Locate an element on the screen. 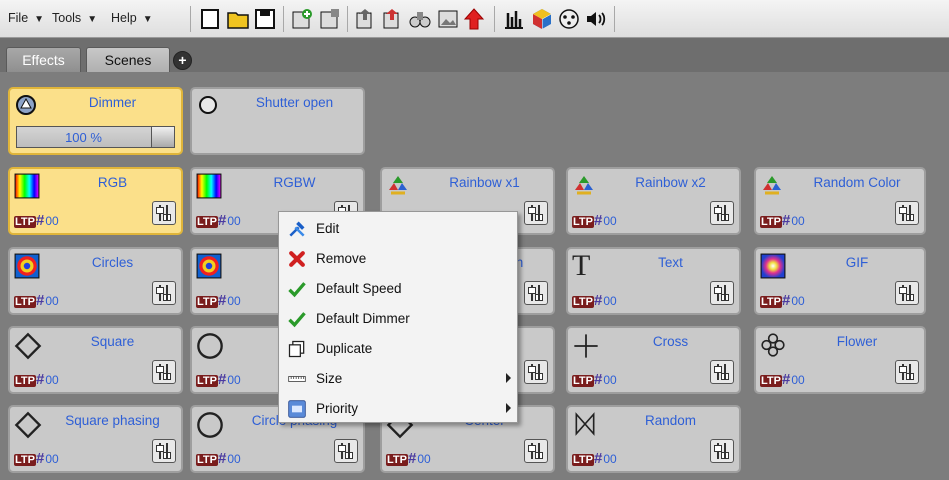 The height and width of the screenshot is (480, 949). cross-icon is located at coordinates (586, 346).